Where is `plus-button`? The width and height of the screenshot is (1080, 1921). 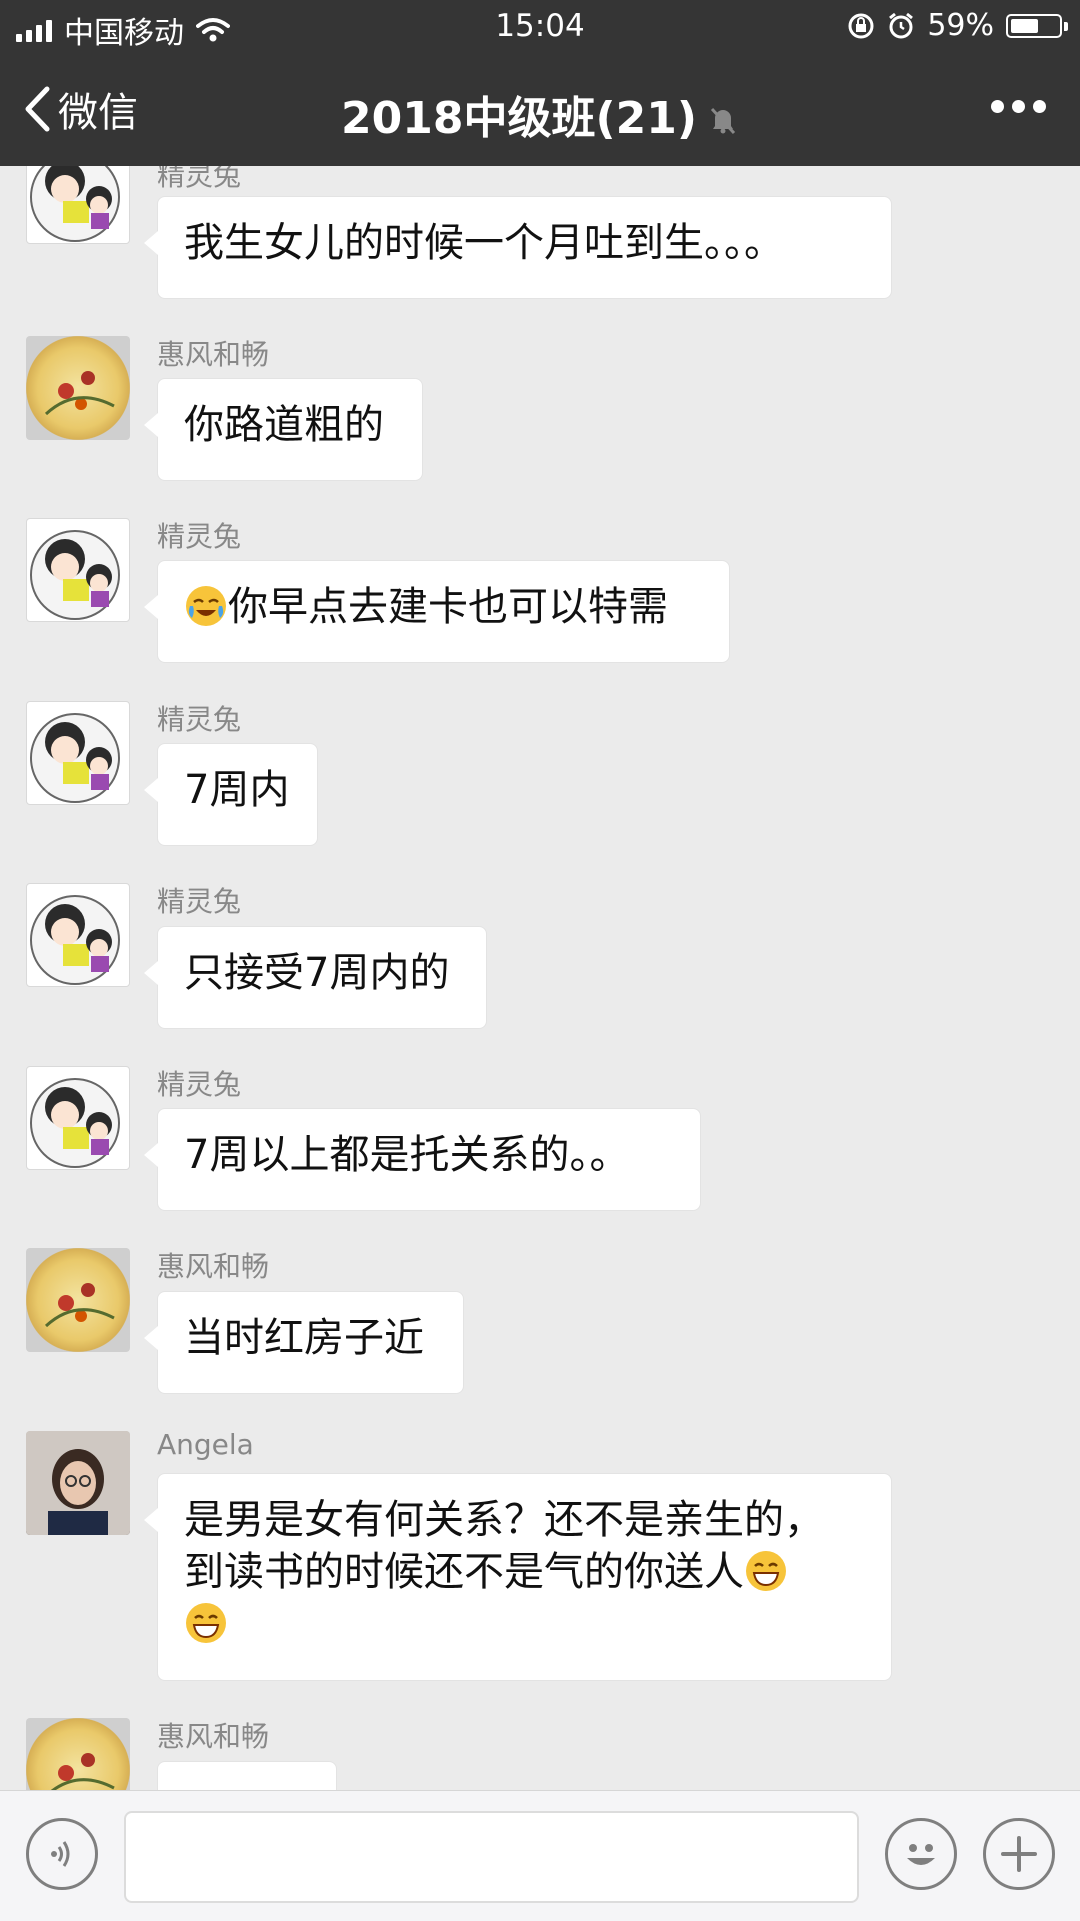
plus-button is located at coordinates (1019, 1854).